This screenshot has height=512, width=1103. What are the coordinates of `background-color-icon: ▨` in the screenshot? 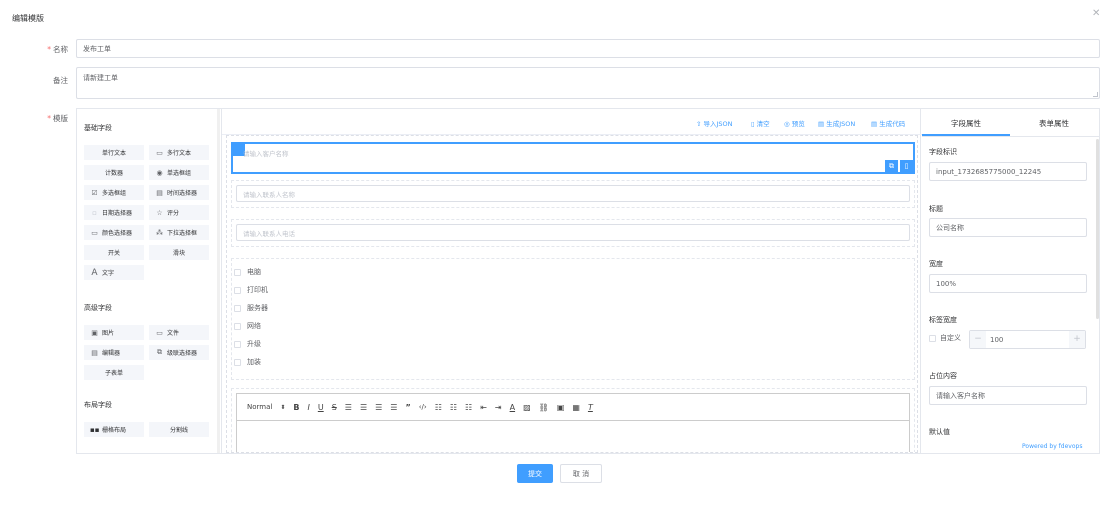 It's located at (527, 407).